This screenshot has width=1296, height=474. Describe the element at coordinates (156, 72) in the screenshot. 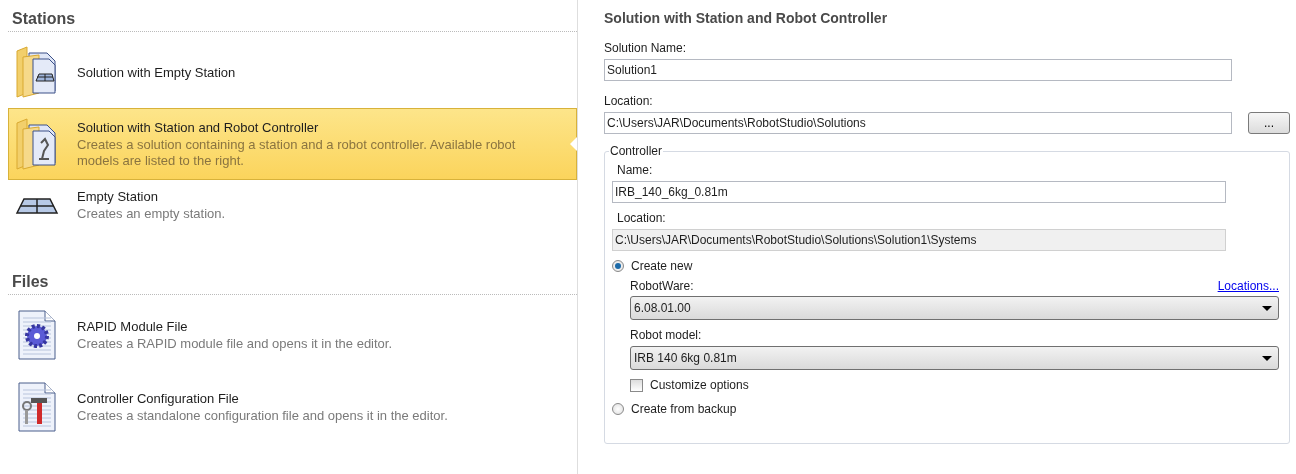

I see `item-title: Solution with Empty Station` at that location.